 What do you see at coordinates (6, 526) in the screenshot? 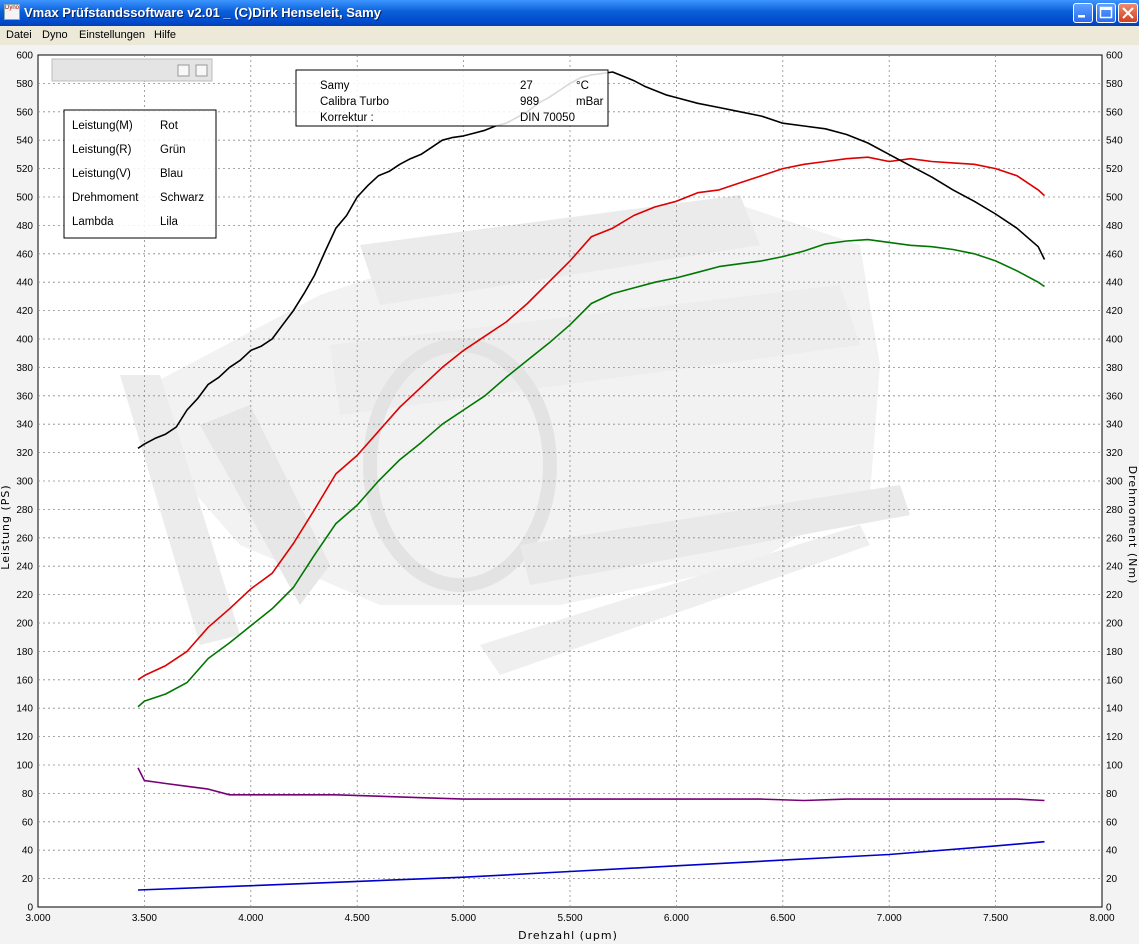
I see `y-axis-label-left: Leistung (PS)` at bounding box center [6, 526].